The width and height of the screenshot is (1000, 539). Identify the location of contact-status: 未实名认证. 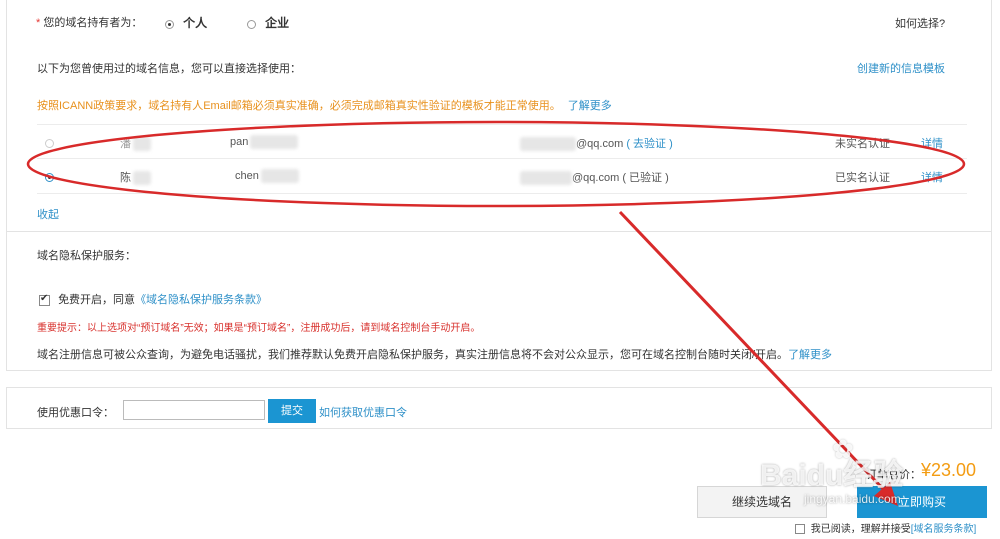
(862, 144).